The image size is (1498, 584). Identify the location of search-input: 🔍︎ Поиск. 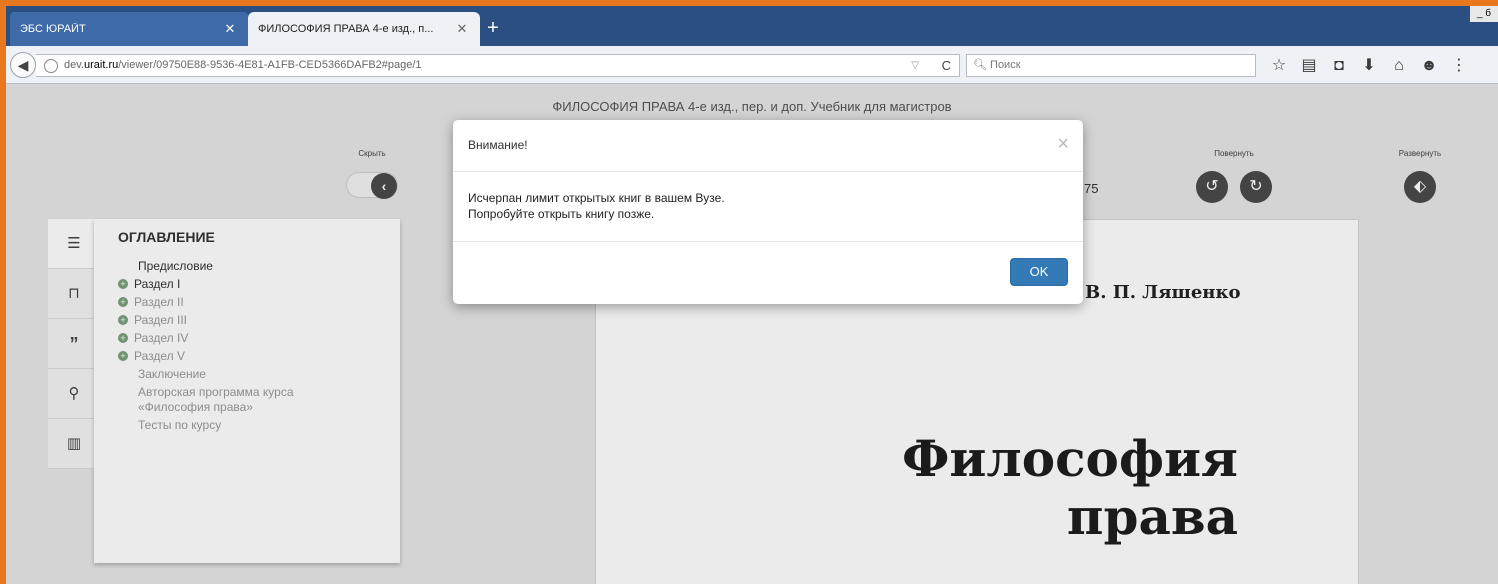
(1111, 65).